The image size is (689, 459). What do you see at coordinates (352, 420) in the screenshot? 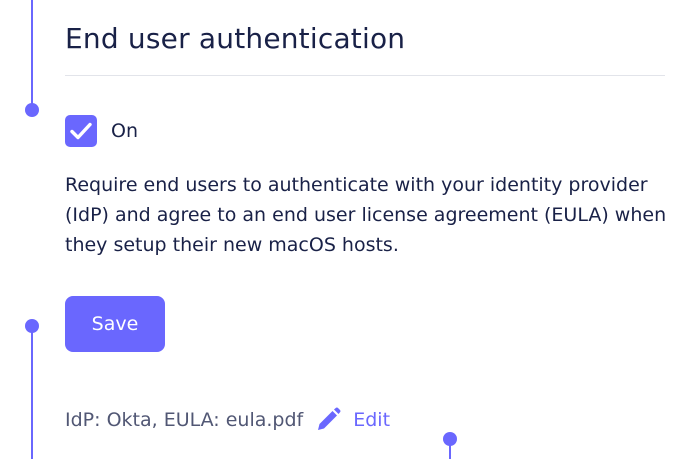
I see `edit-link: Edit` at bounding box center [352, 420].